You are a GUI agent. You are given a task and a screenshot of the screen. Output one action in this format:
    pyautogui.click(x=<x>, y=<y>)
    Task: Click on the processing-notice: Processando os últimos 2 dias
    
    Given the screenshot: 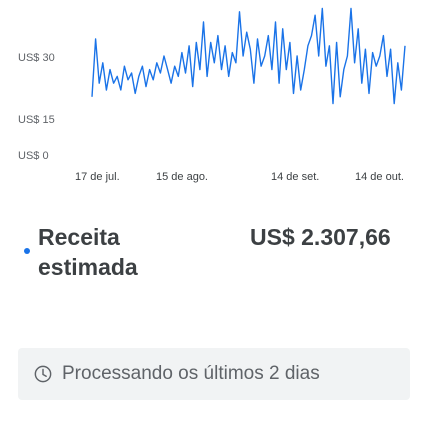 What is the action you would take?
    pyautogui.click(x=214, y=374)
    